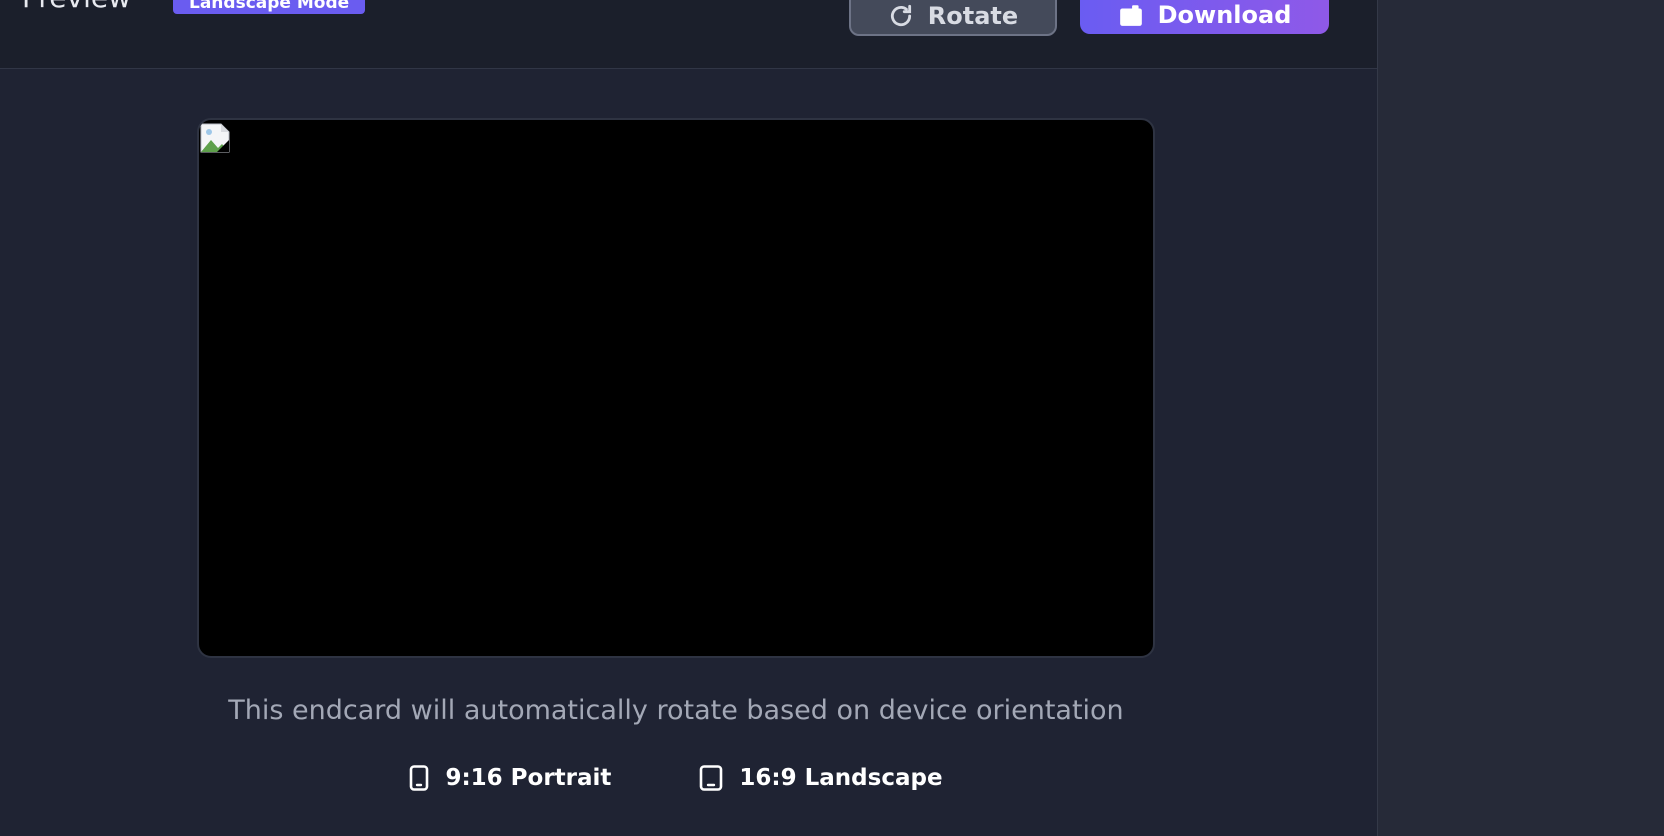 The width and height of the screenshot is (1664, 836). What do you see at coordinates (973, 16) in the screenshot?
I see `rotate-button-label: Rotate` at bounding box center [973, 16].